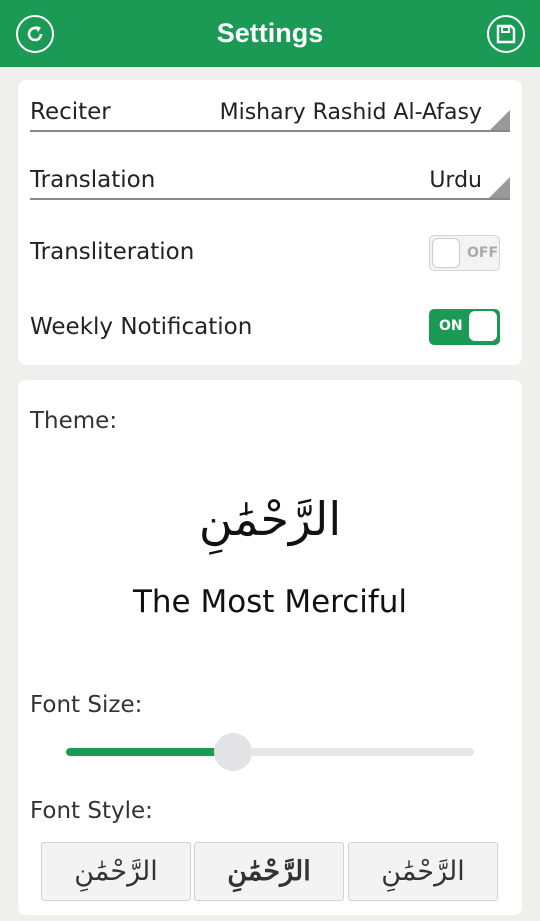 The width and height of the screenshot is (540, 921). What do you see at coordinates (270, 602) in the screenshot?
I see `theme-preview-meaning: The Most Merciful` at bounding box center [270, 602].